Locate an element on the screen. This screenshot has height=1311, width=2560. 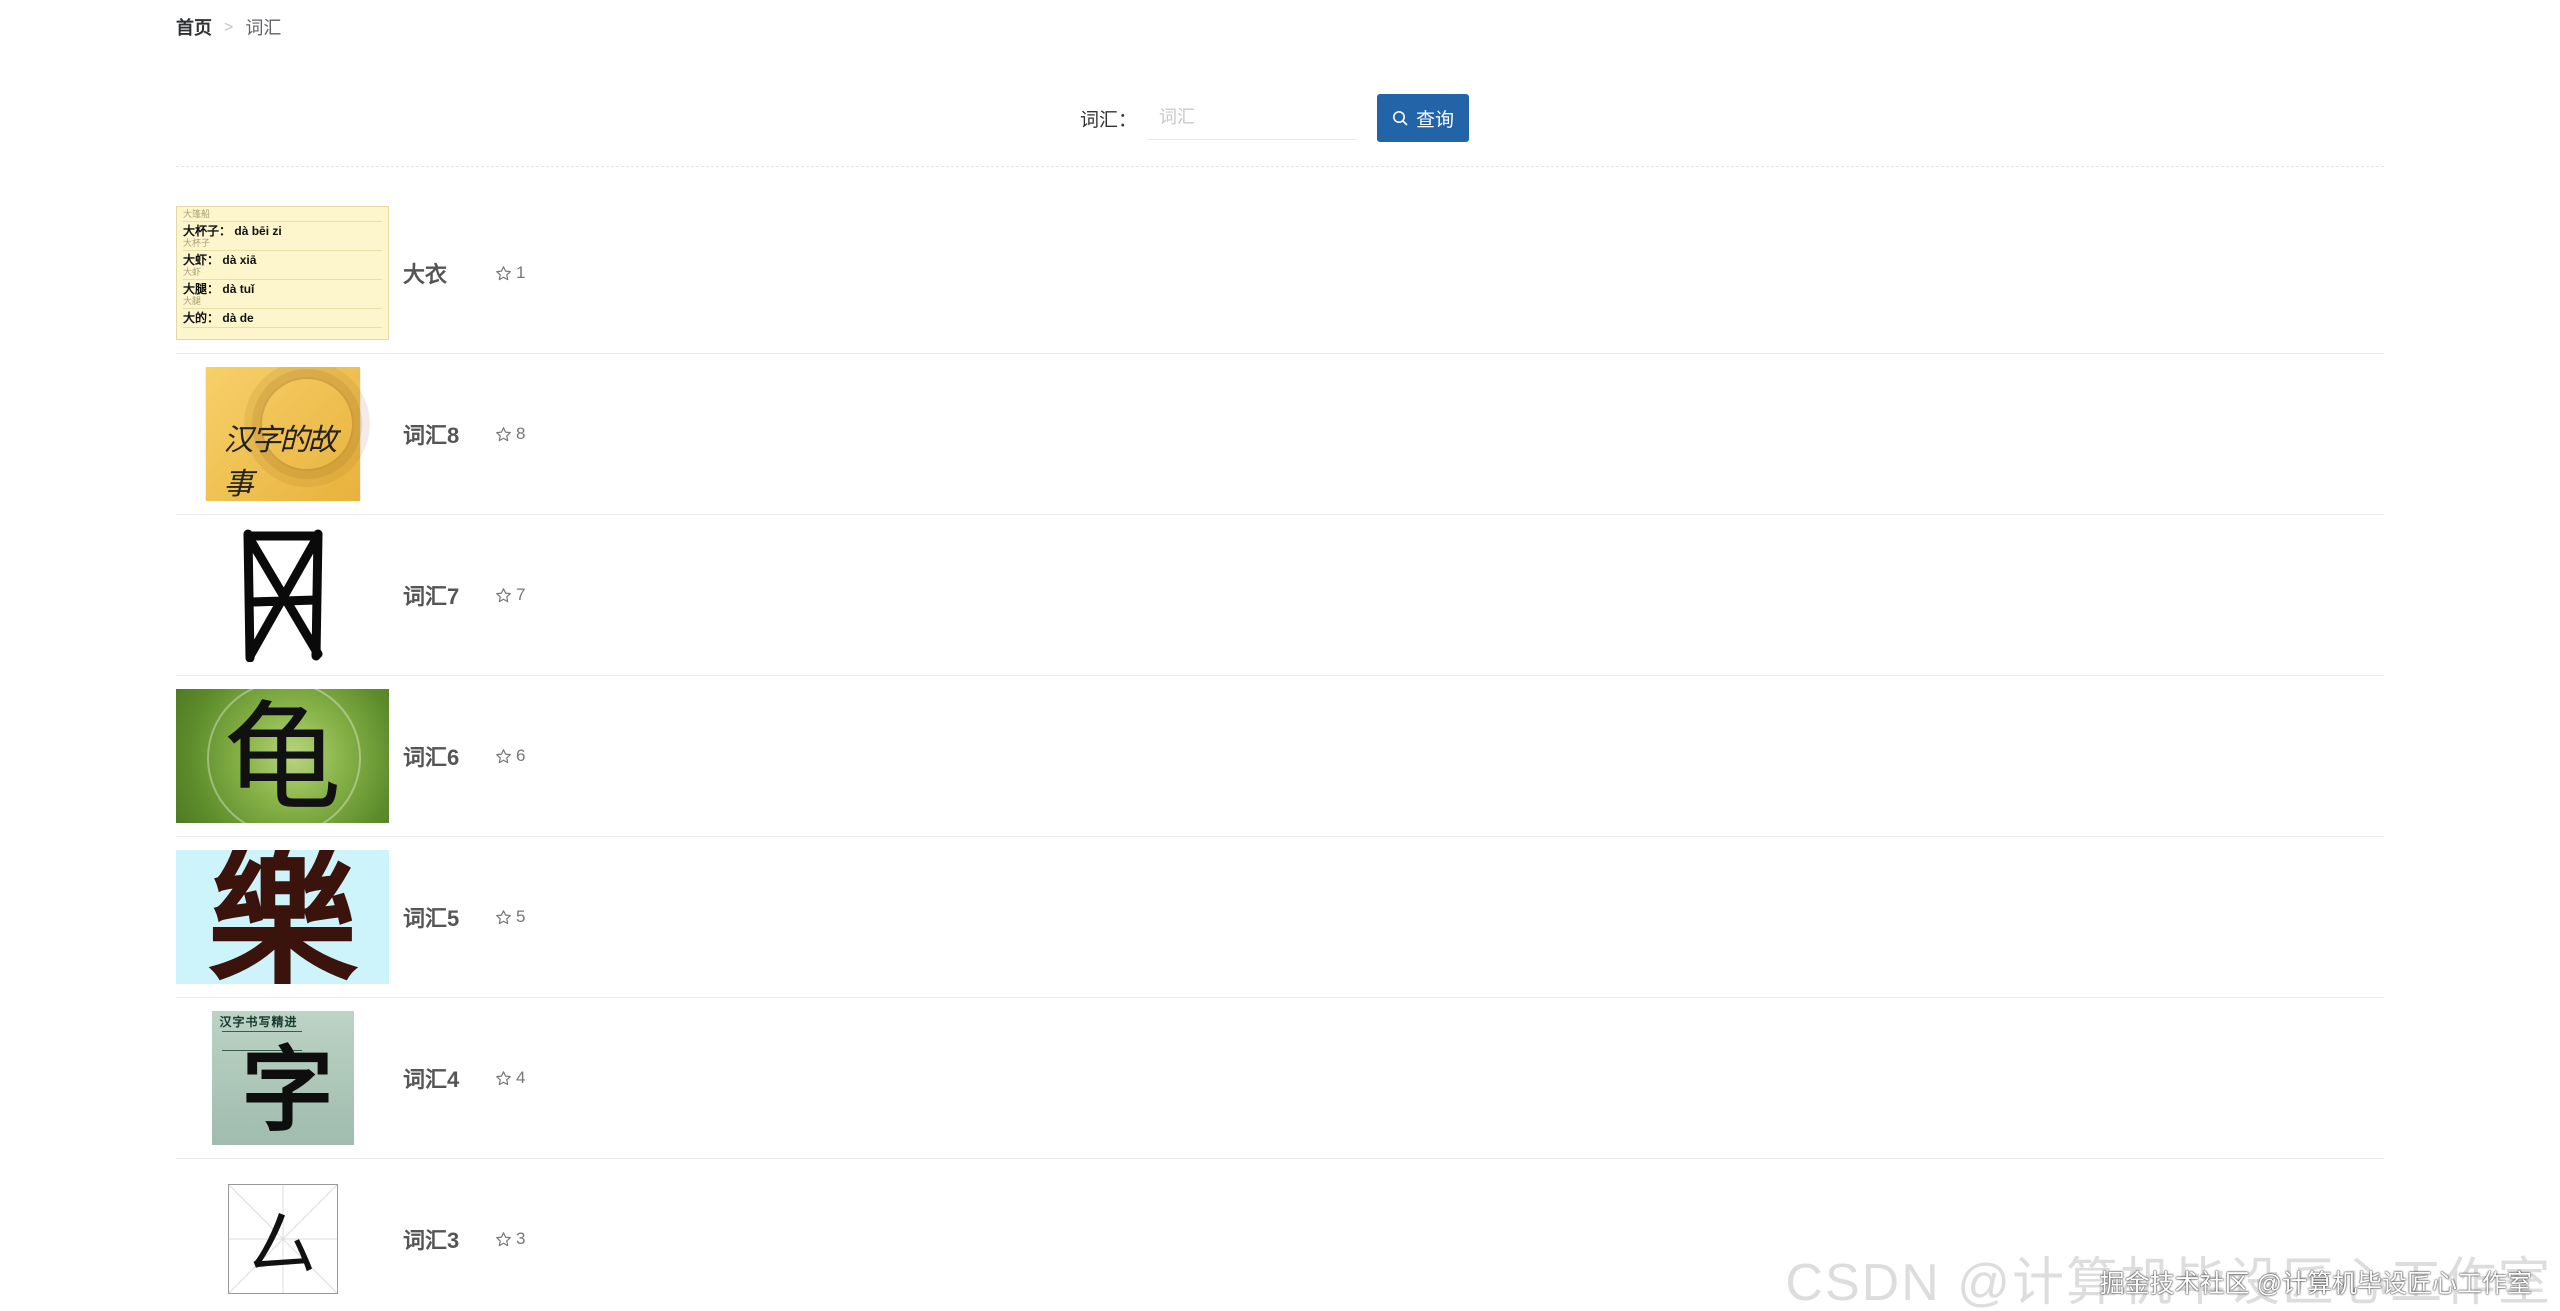
thumbnail-glyph: 樂 is located at coordinates (282, 917).